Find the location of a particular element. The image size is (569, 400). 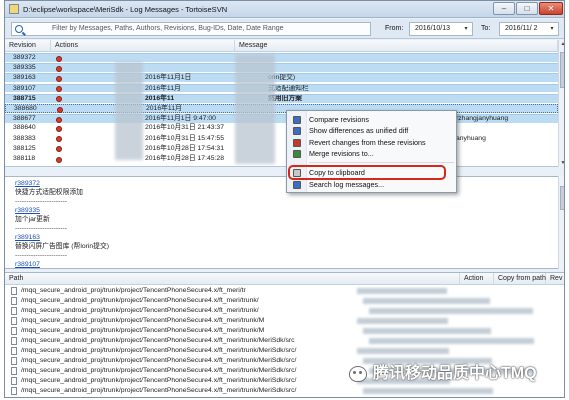

column-header-rev: Rev is located at coordinates (555, 279).